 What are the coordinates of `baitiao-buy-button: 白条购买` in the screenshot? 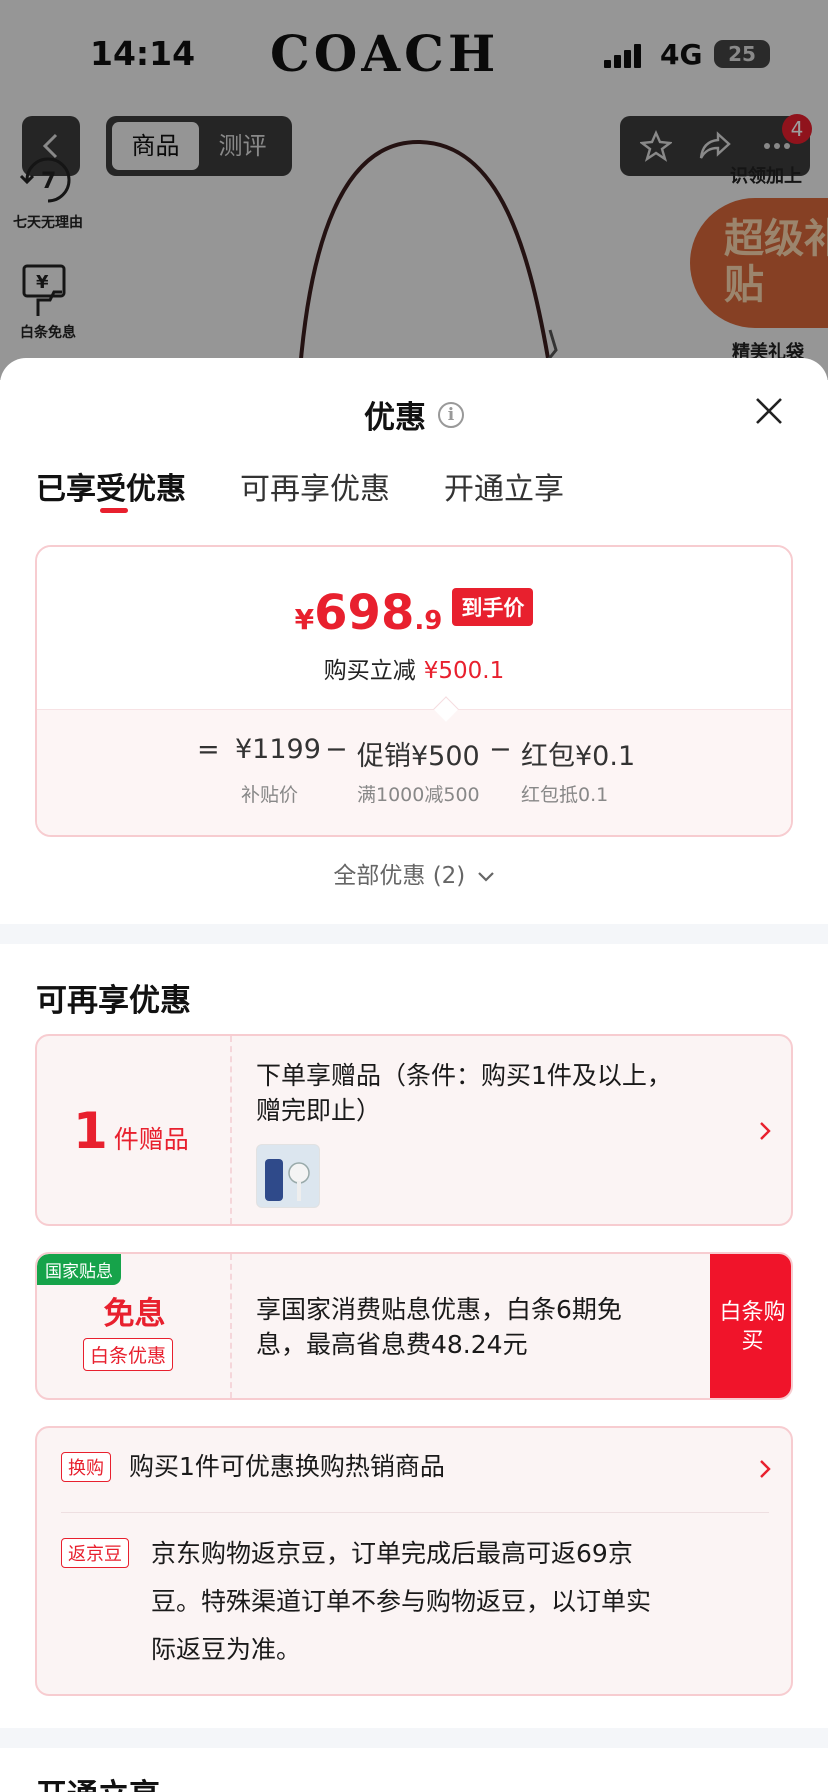 It's located at (750, 1326).